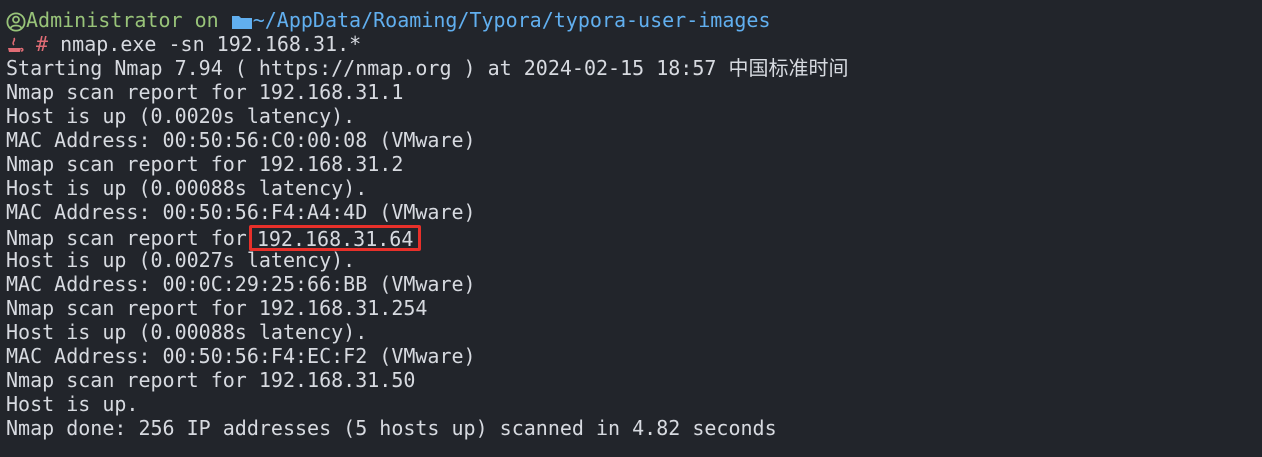  Describe the element at coordinates (241, 284) in the screenshot. I see `output-mac-line: MAC Address: 00:0C:29:25:66:BB (VMware)` at that location.